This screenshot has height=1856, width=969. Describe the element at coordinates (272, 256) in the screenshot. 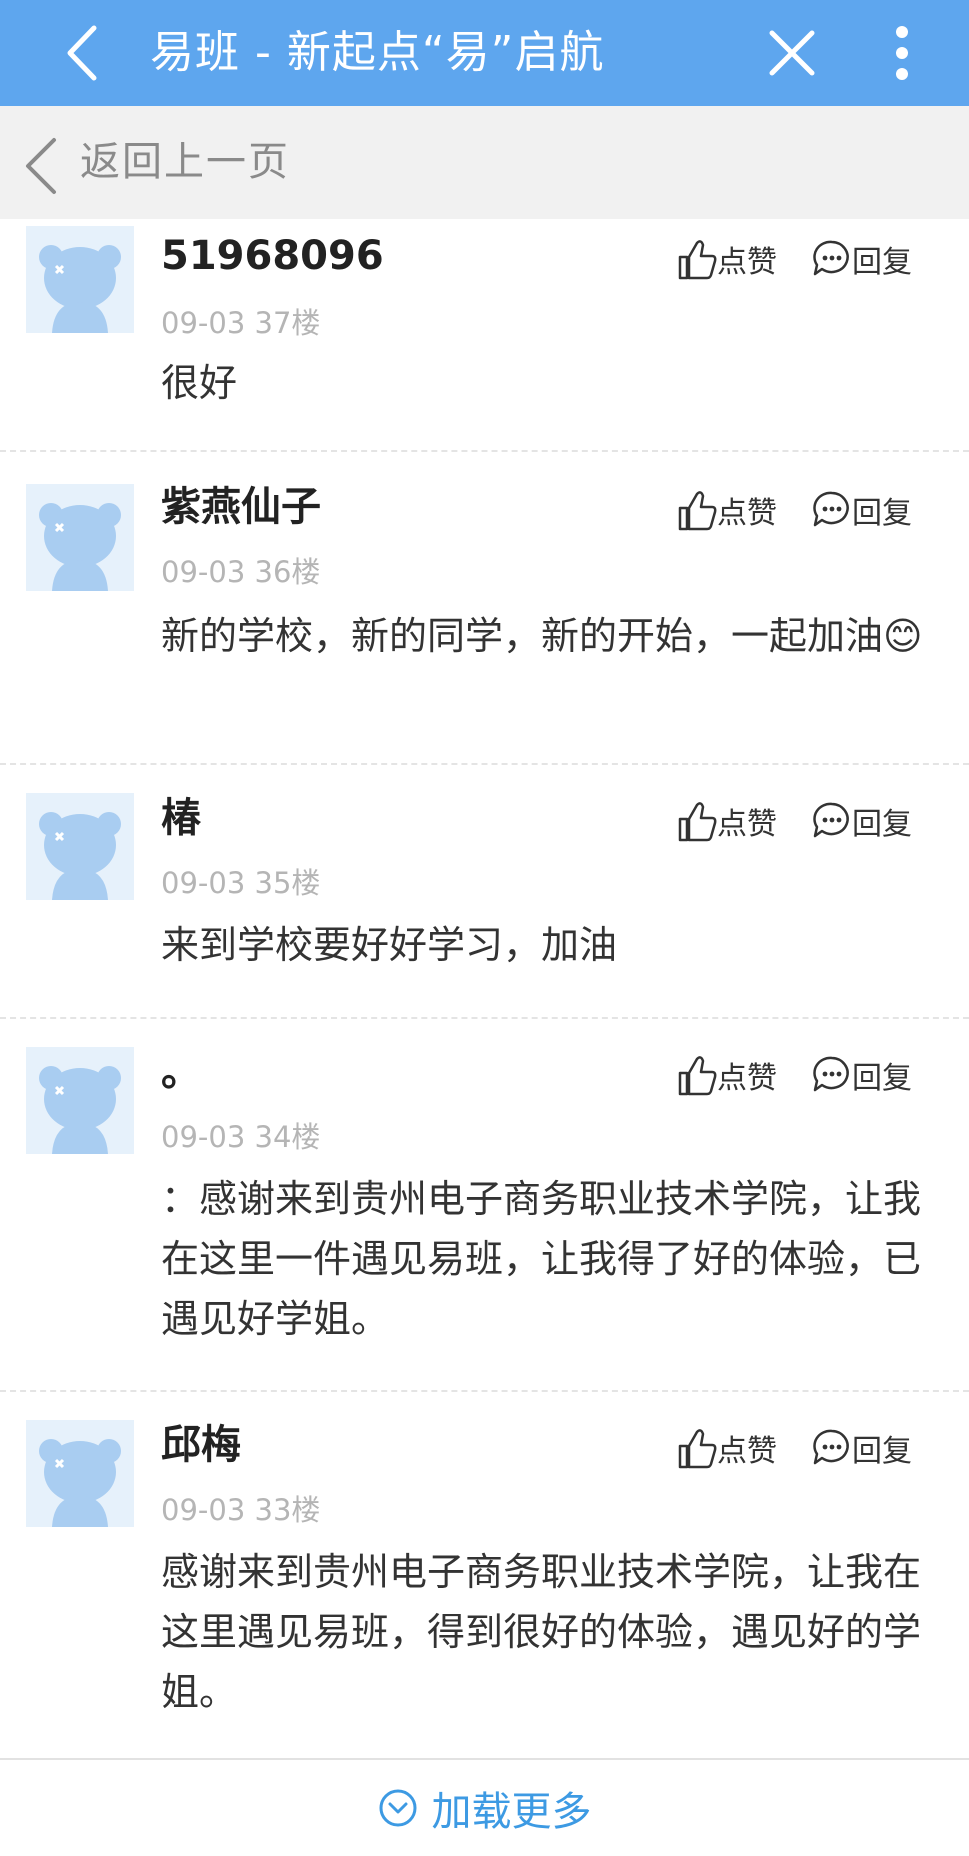

I see `commenter-name: 51968096` at that location.